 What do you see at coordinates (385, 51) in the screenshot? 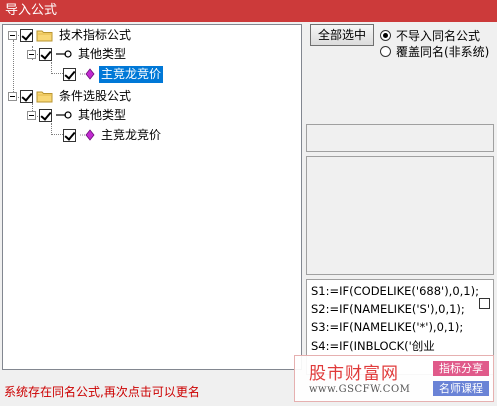
I see `radio-overwrite` at bounding box center [385, 51].